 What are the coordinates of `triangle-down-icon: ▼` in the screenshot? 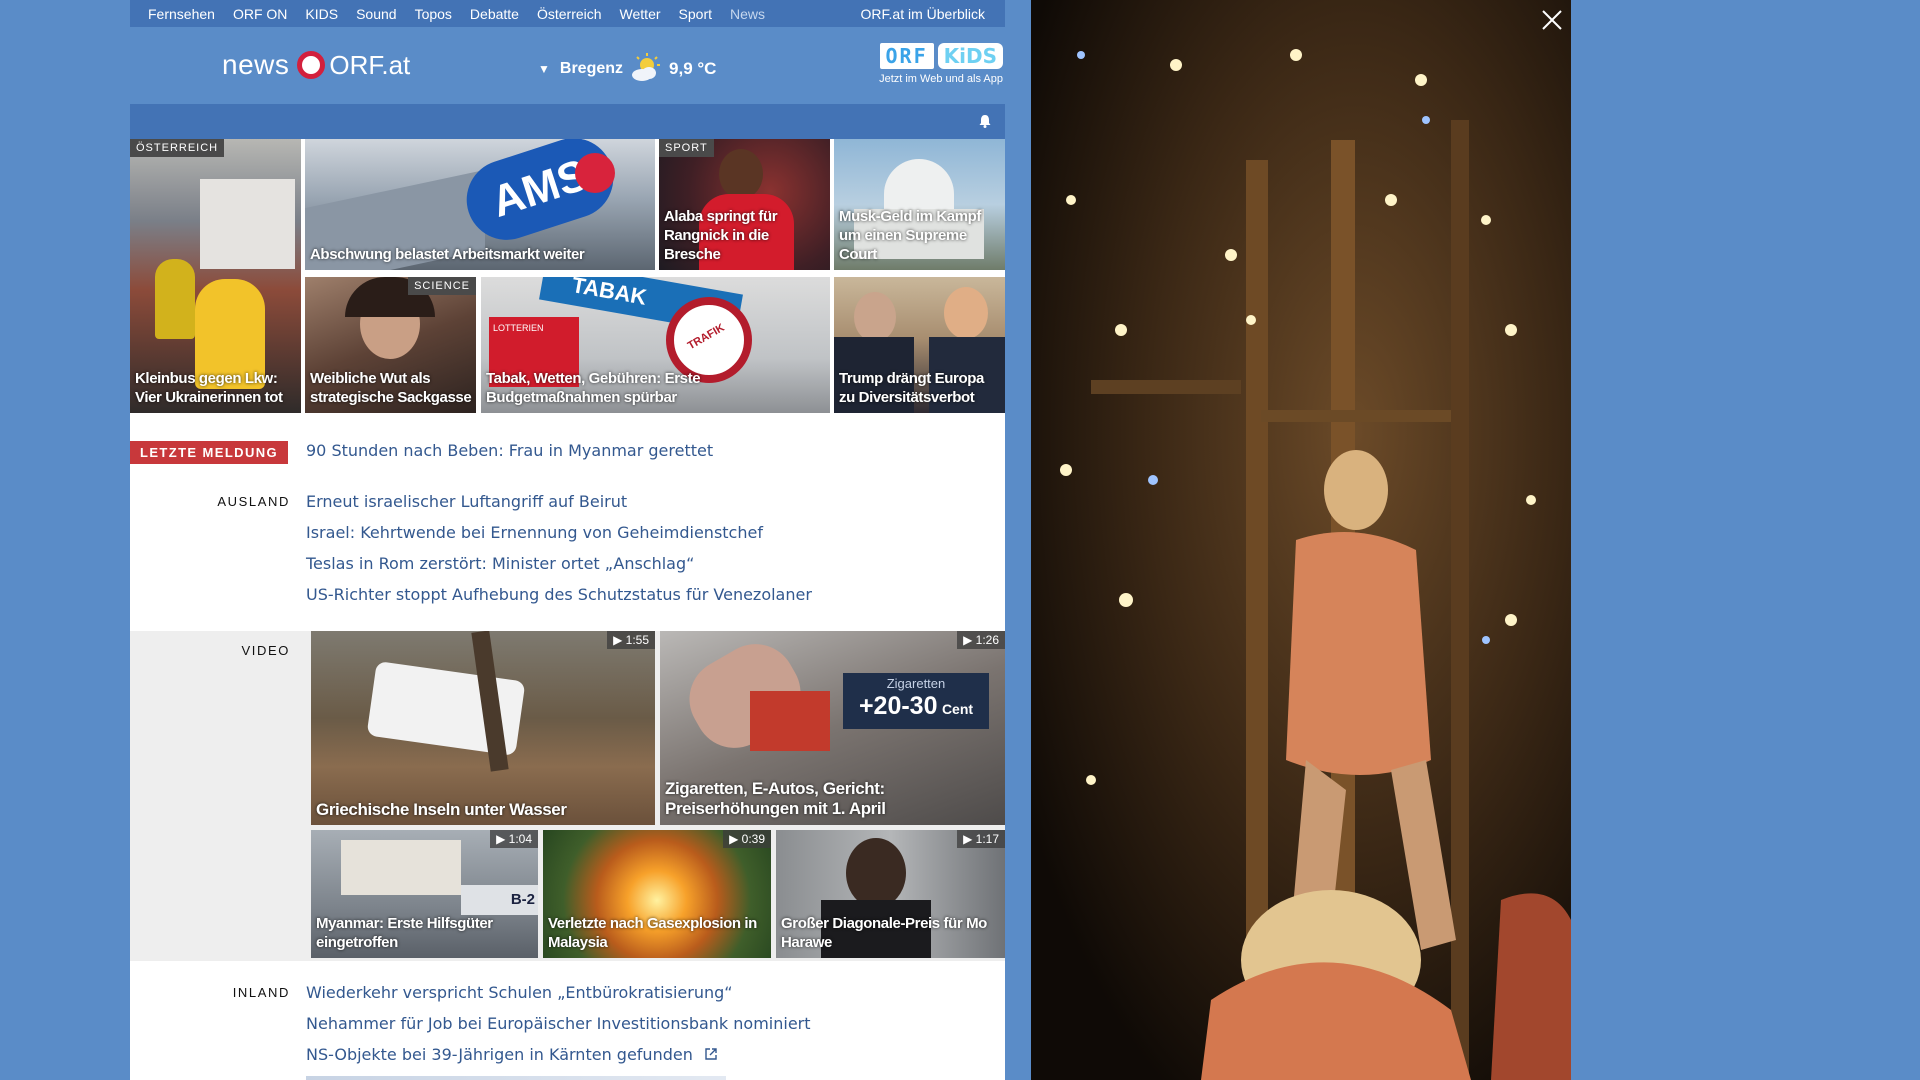 It's located at (544, 69).